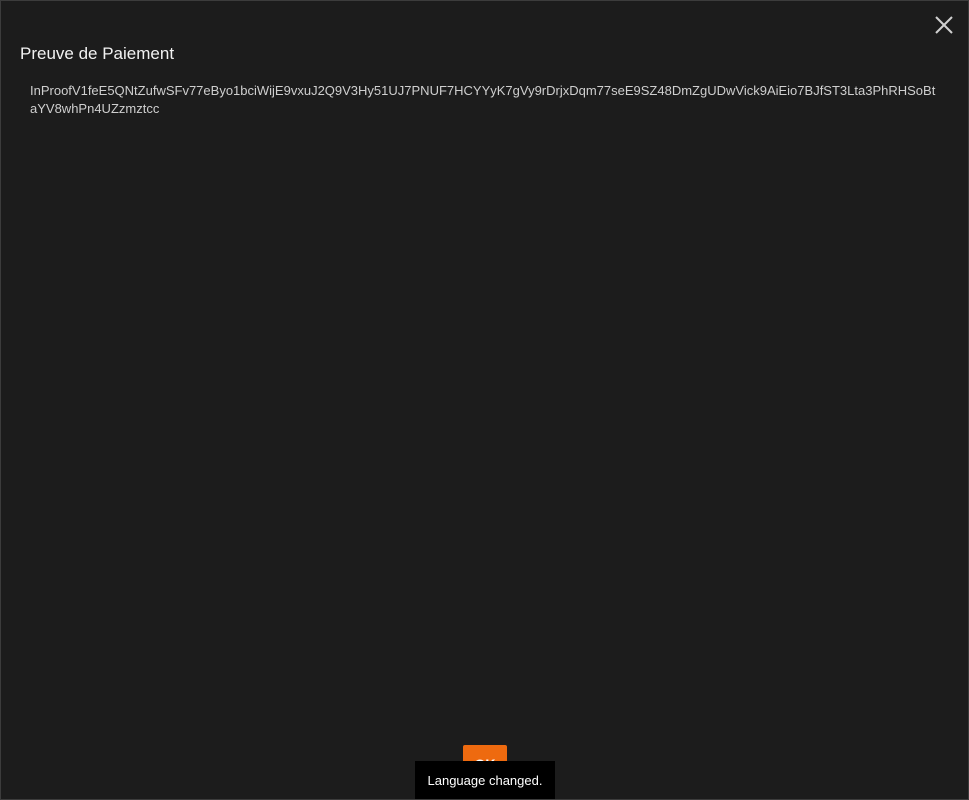  I want to click on close-icon, so click(944, 25).